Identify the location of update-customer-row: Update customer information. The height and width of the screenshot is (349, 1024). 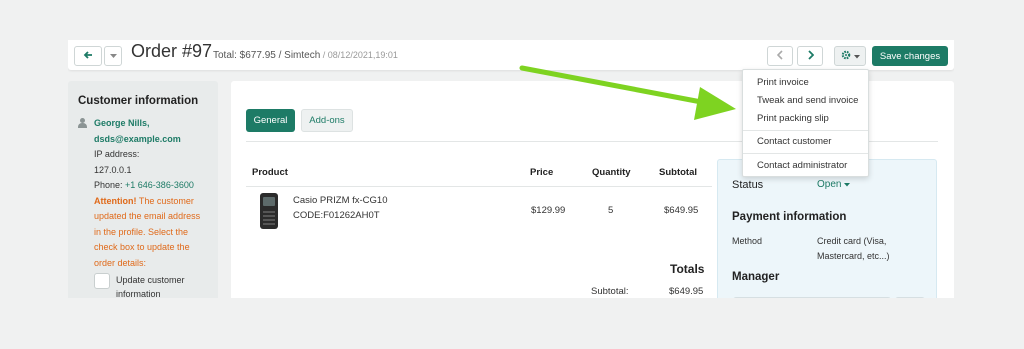
(151, 285).